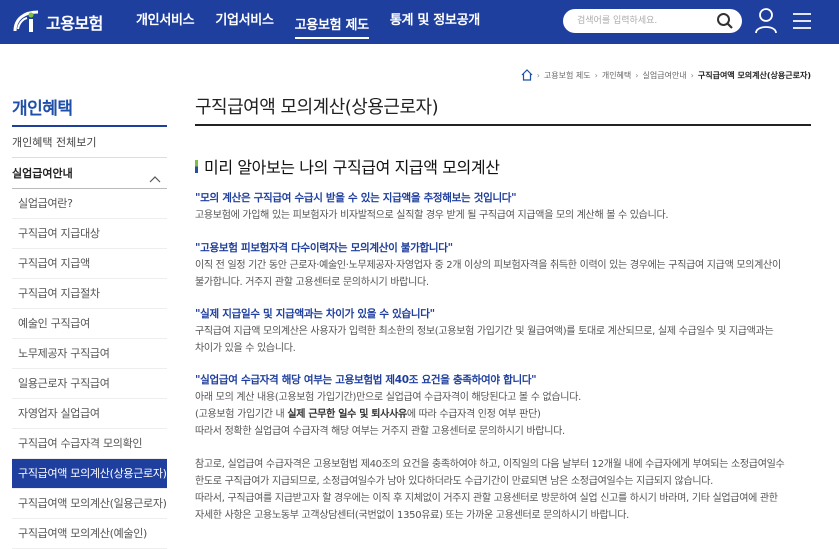 This screenshot has height=549, width=839. What do you see at coordinates (89, 414) in the screenshot?
I see `sidebar-item: 자영업자 실업급여` at bounding box center [89, 414].